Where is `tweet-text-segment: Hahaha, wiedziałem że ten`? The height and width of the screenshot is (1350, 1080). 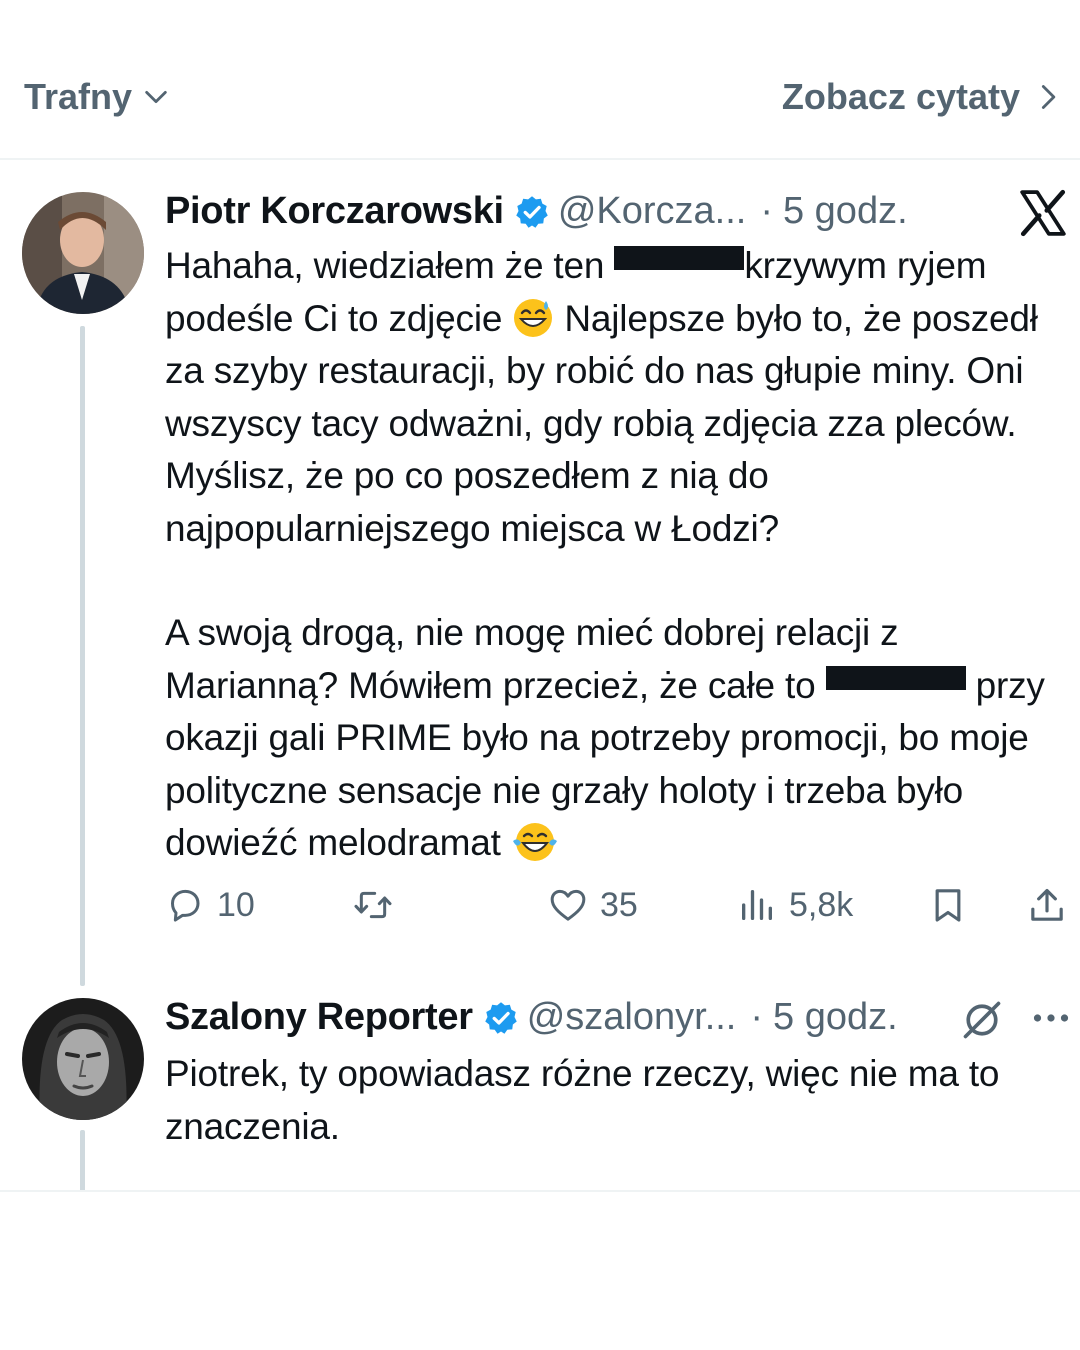 tweet-text-segment: Hahaha, wiedziałem że ten is located at coordinates (390, 265).